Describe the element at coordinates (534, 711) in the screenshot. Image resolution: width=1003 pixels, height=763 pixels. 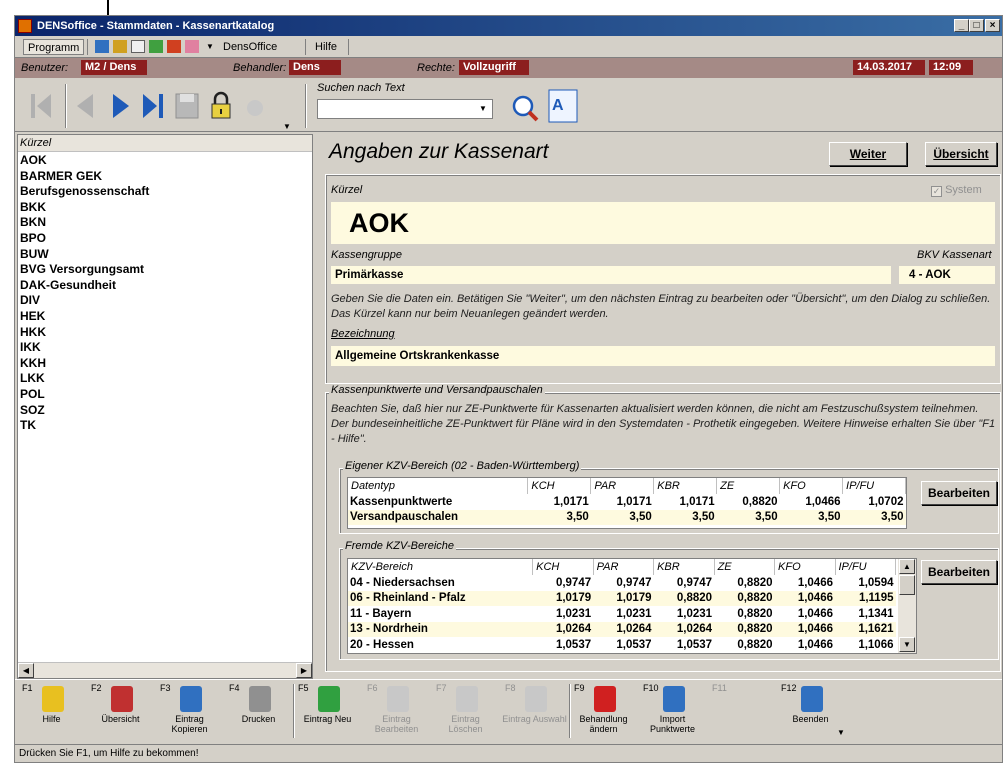
I see `fkey-f8-button: F8 Eintrag Auswahl` at that location.